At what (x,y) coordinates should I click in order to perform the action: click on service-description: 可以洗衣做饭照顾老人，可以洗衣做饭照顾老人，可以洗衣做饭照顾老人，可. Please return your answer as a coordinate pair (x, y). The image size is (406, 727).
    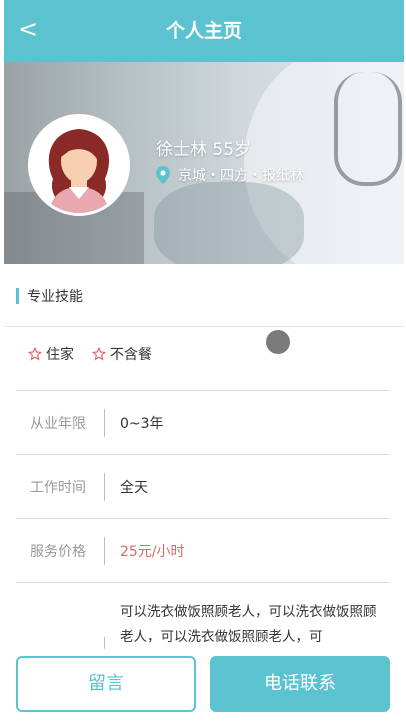
    Looking at the image, I should click on (248, 624).